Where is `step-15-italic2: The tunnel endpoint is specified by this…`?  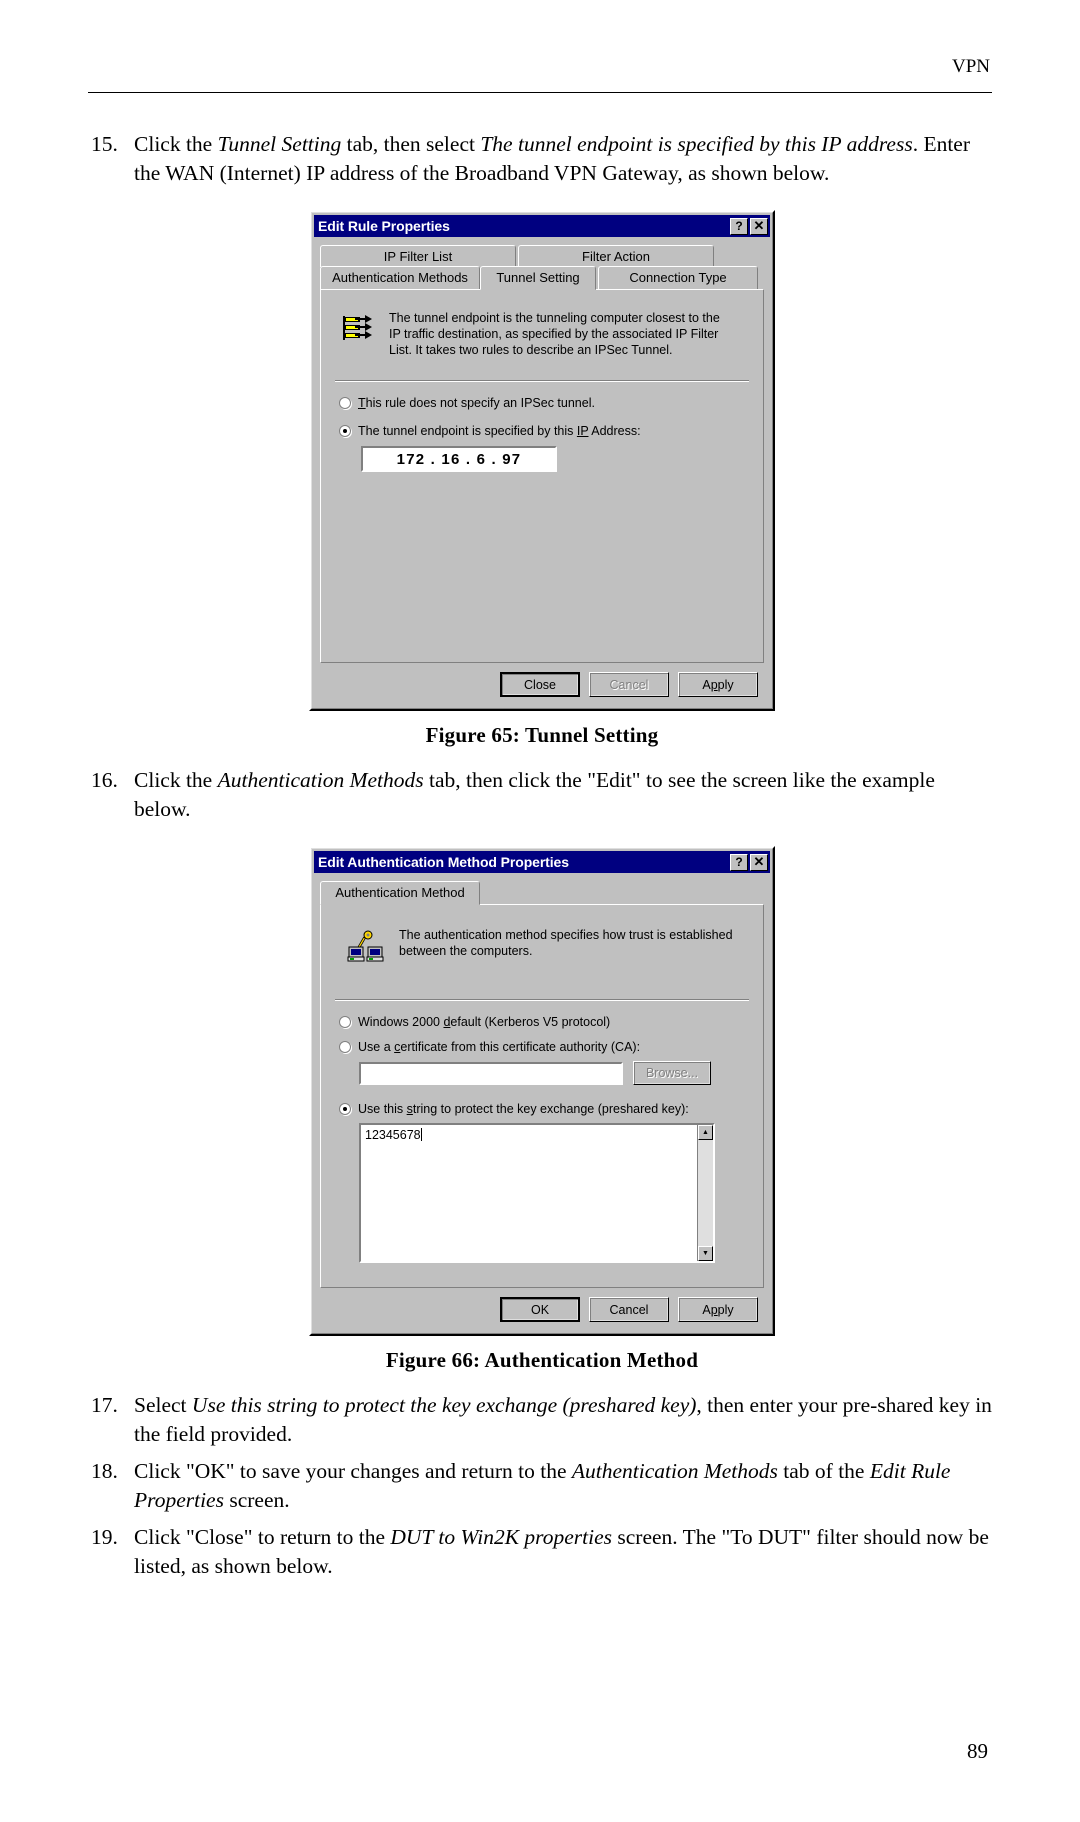 step-15-italic2: The tunnel endpoint is specified by this… is located at coordinates (696, 144).